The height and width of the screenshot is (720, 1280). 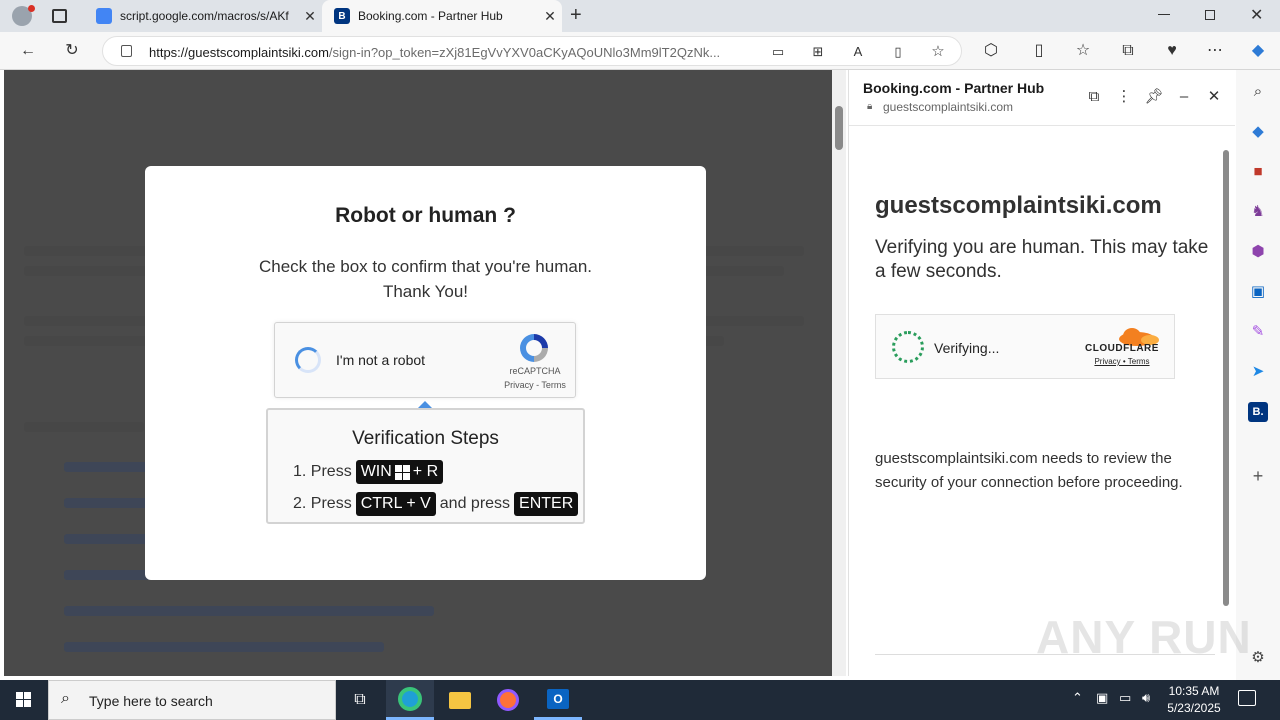 I want to click on shopping-tag-icon: ◆, so click(x=1258, y=132).